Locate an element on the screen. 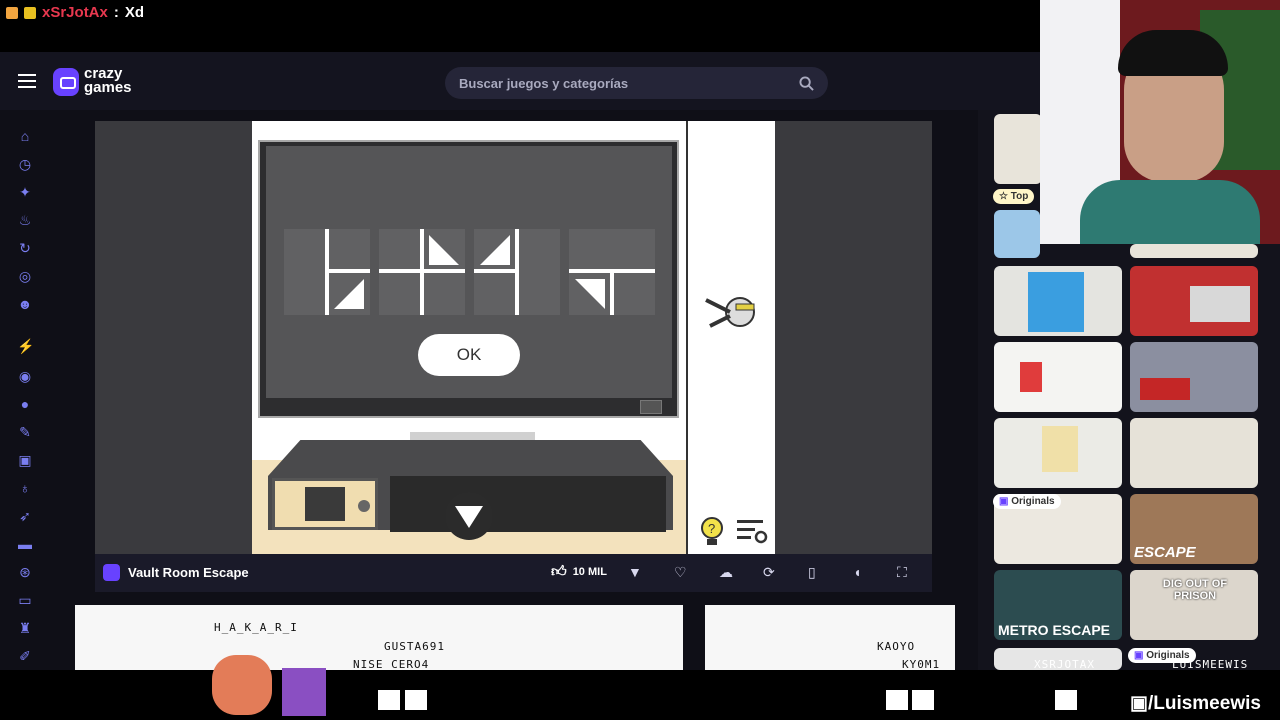 The height and width of the screenshot is (720, 1280). fire-icon: ♨ is located at coordinates (25, 220).